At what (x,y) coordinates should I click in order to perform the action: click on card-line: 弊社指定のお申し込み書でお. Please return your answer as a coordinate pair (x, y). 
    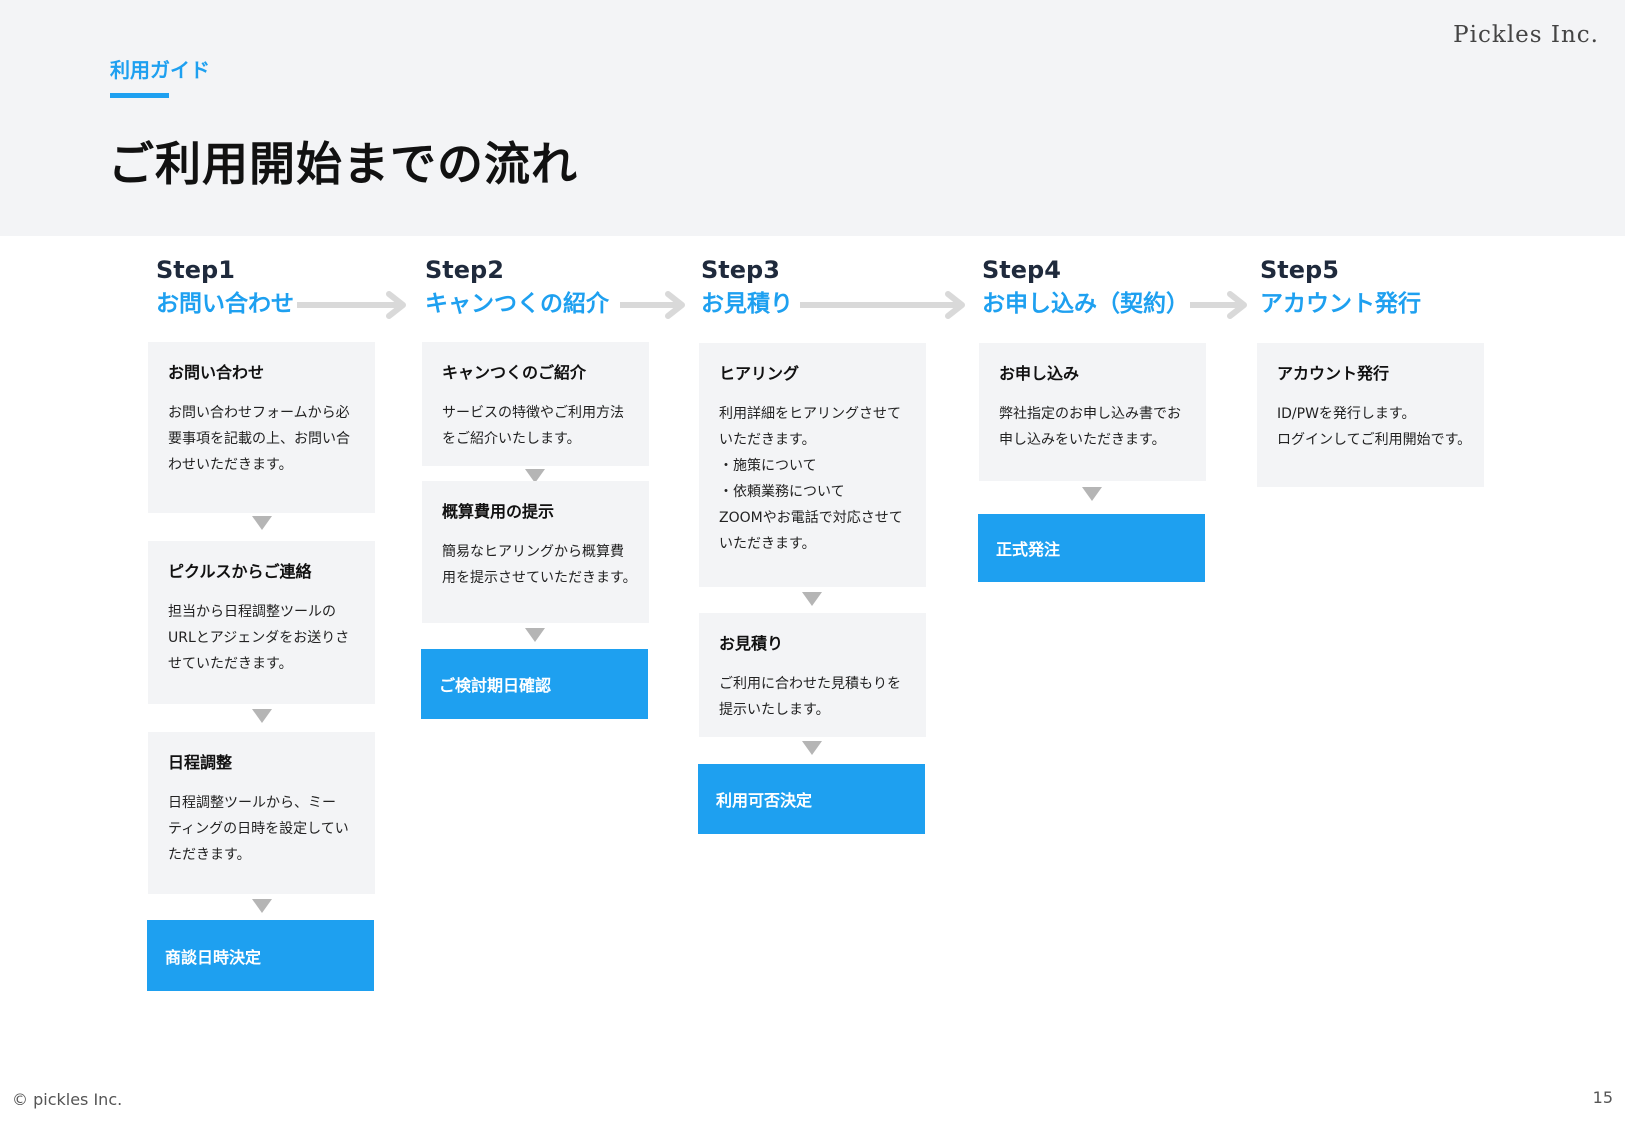
    Looking at the image, I should click on (1090, 414).